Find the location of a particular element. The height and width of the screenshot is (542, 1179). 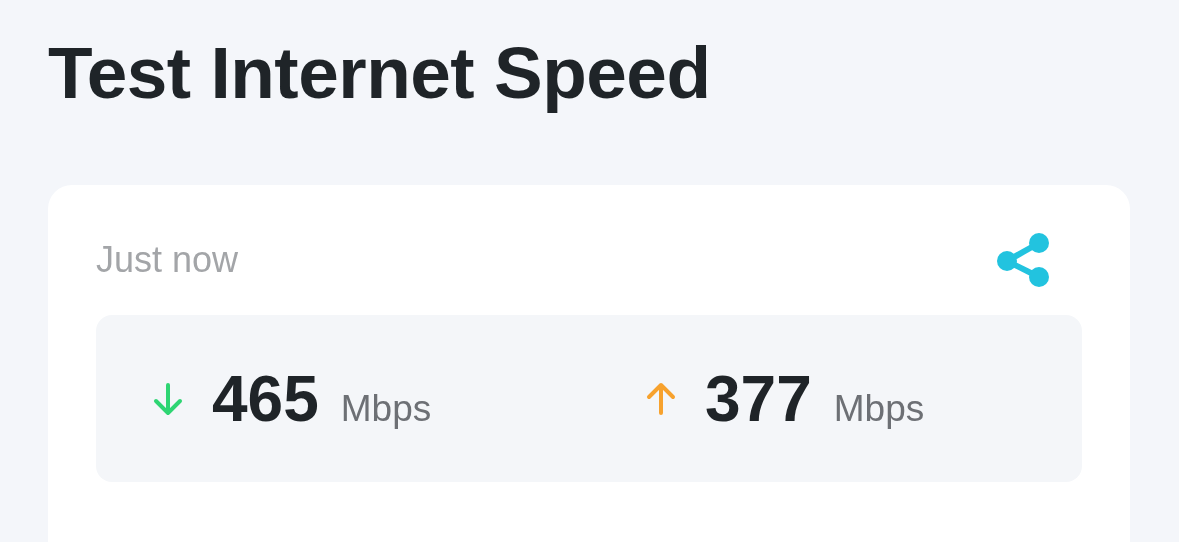

speed-value: 465 is located at coordinates (265, 398).